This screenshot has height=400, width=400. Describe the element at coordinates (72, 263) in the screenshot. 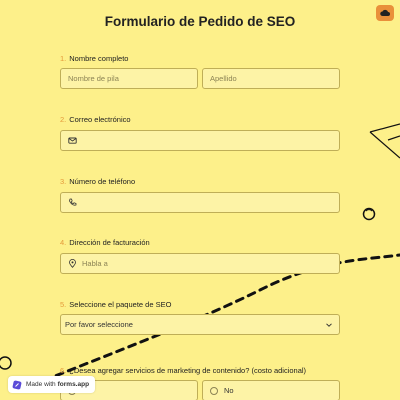

I see `location-pin-icon` at that location.